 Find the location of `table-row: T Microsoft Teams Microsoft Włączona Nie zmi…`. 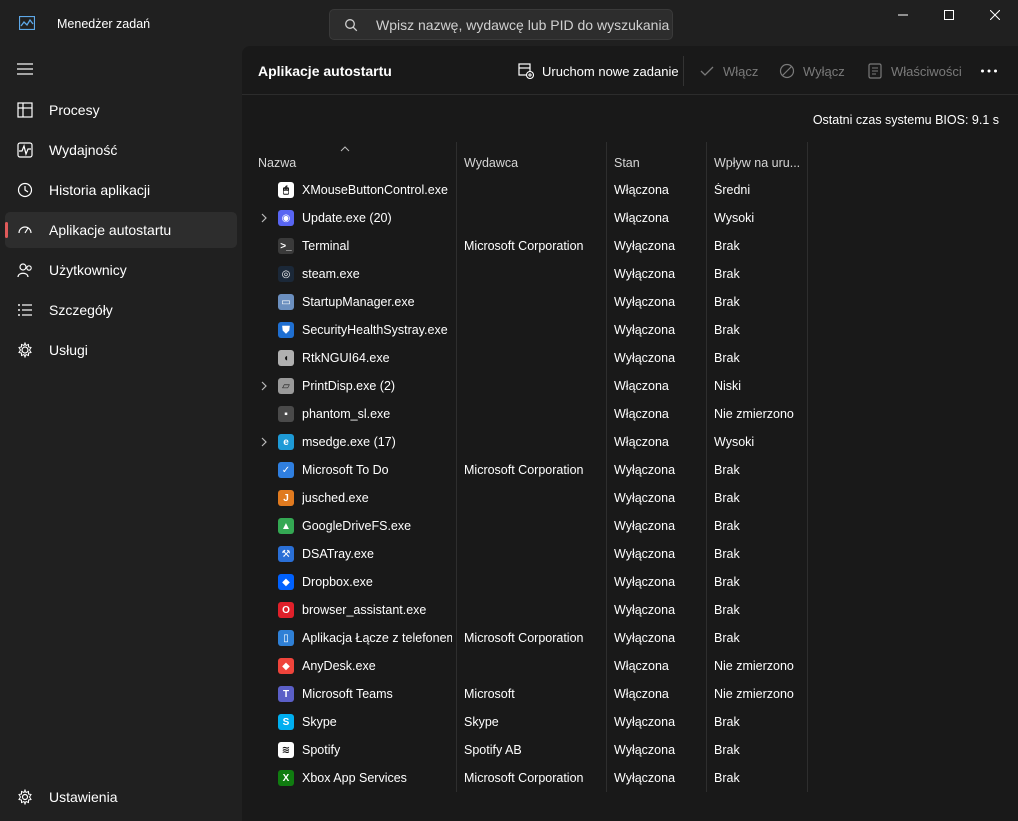

table-row: T Microsoft Teams Microsoft Włączona Nie zmi… is located at coordinates (630, 694).